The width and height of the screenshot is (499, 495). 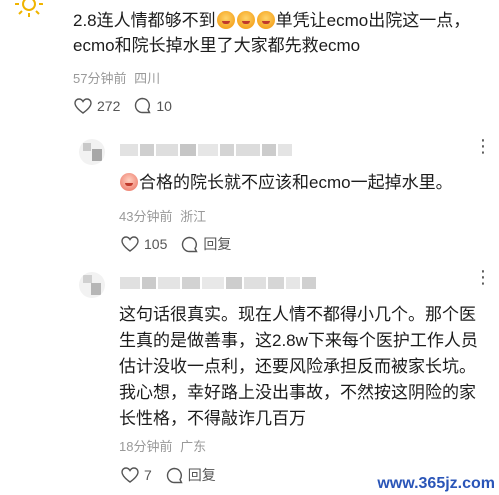 I want to click on comment-3-line2: 生真的是做善事，这2.8w下来每个医护工作人员, so click(x=298, y=340).